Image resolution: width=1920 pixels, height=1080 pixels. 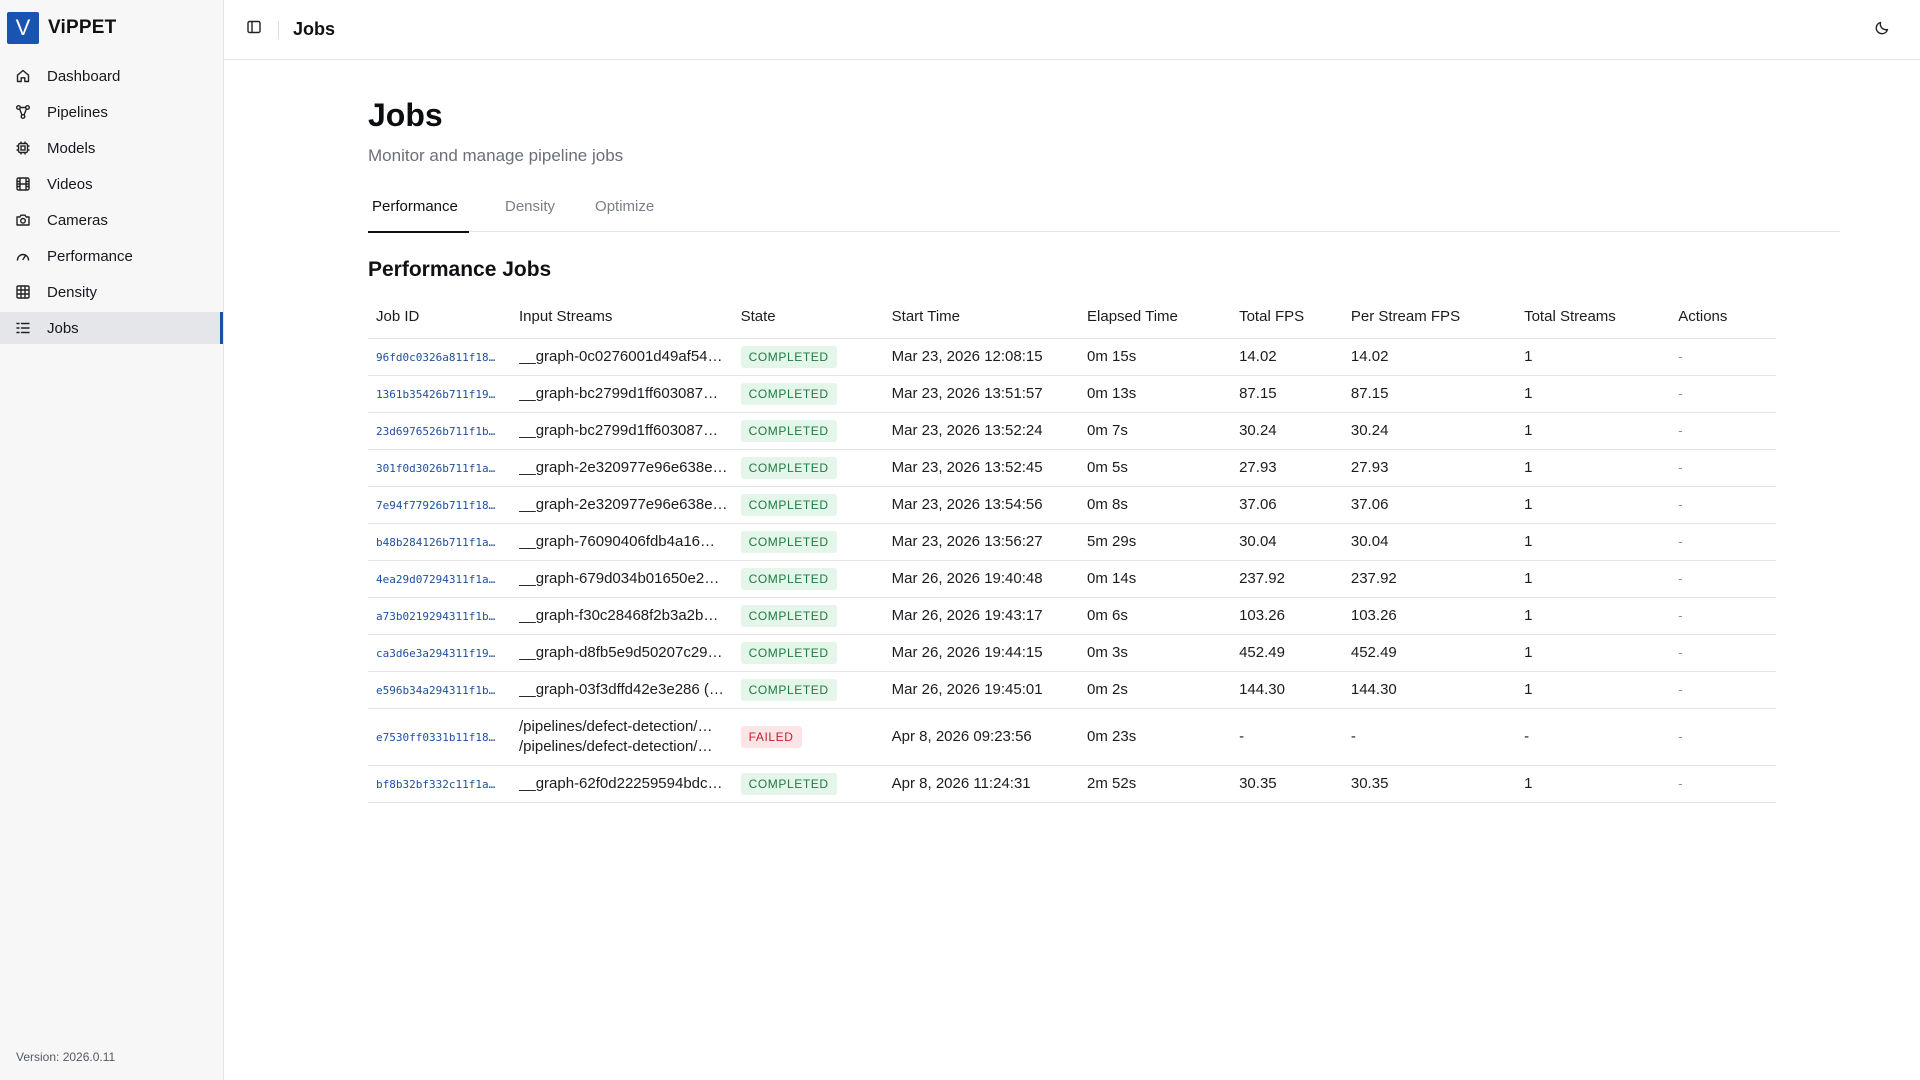 I want to click on elapsed-time-cell: 0m 8s, so click(x=1155, y=505).